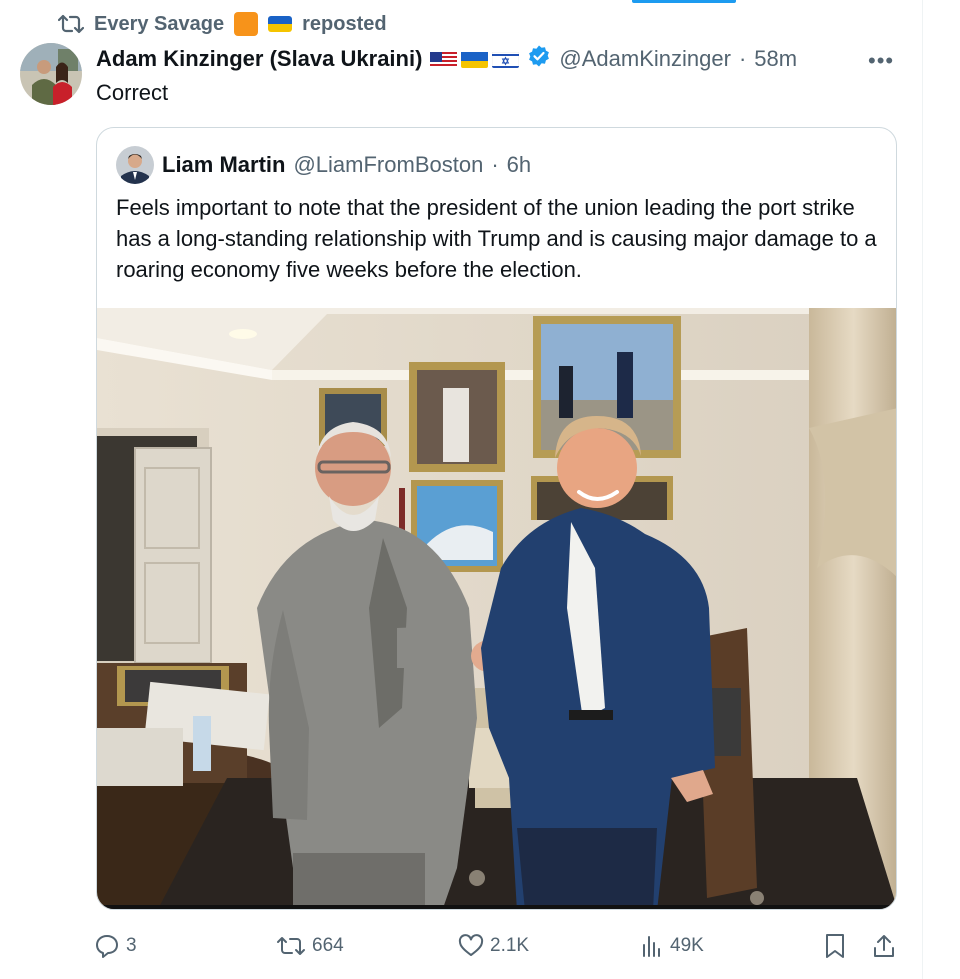  I want to click on quoted-timestamp: 6h, so click(519, 165).